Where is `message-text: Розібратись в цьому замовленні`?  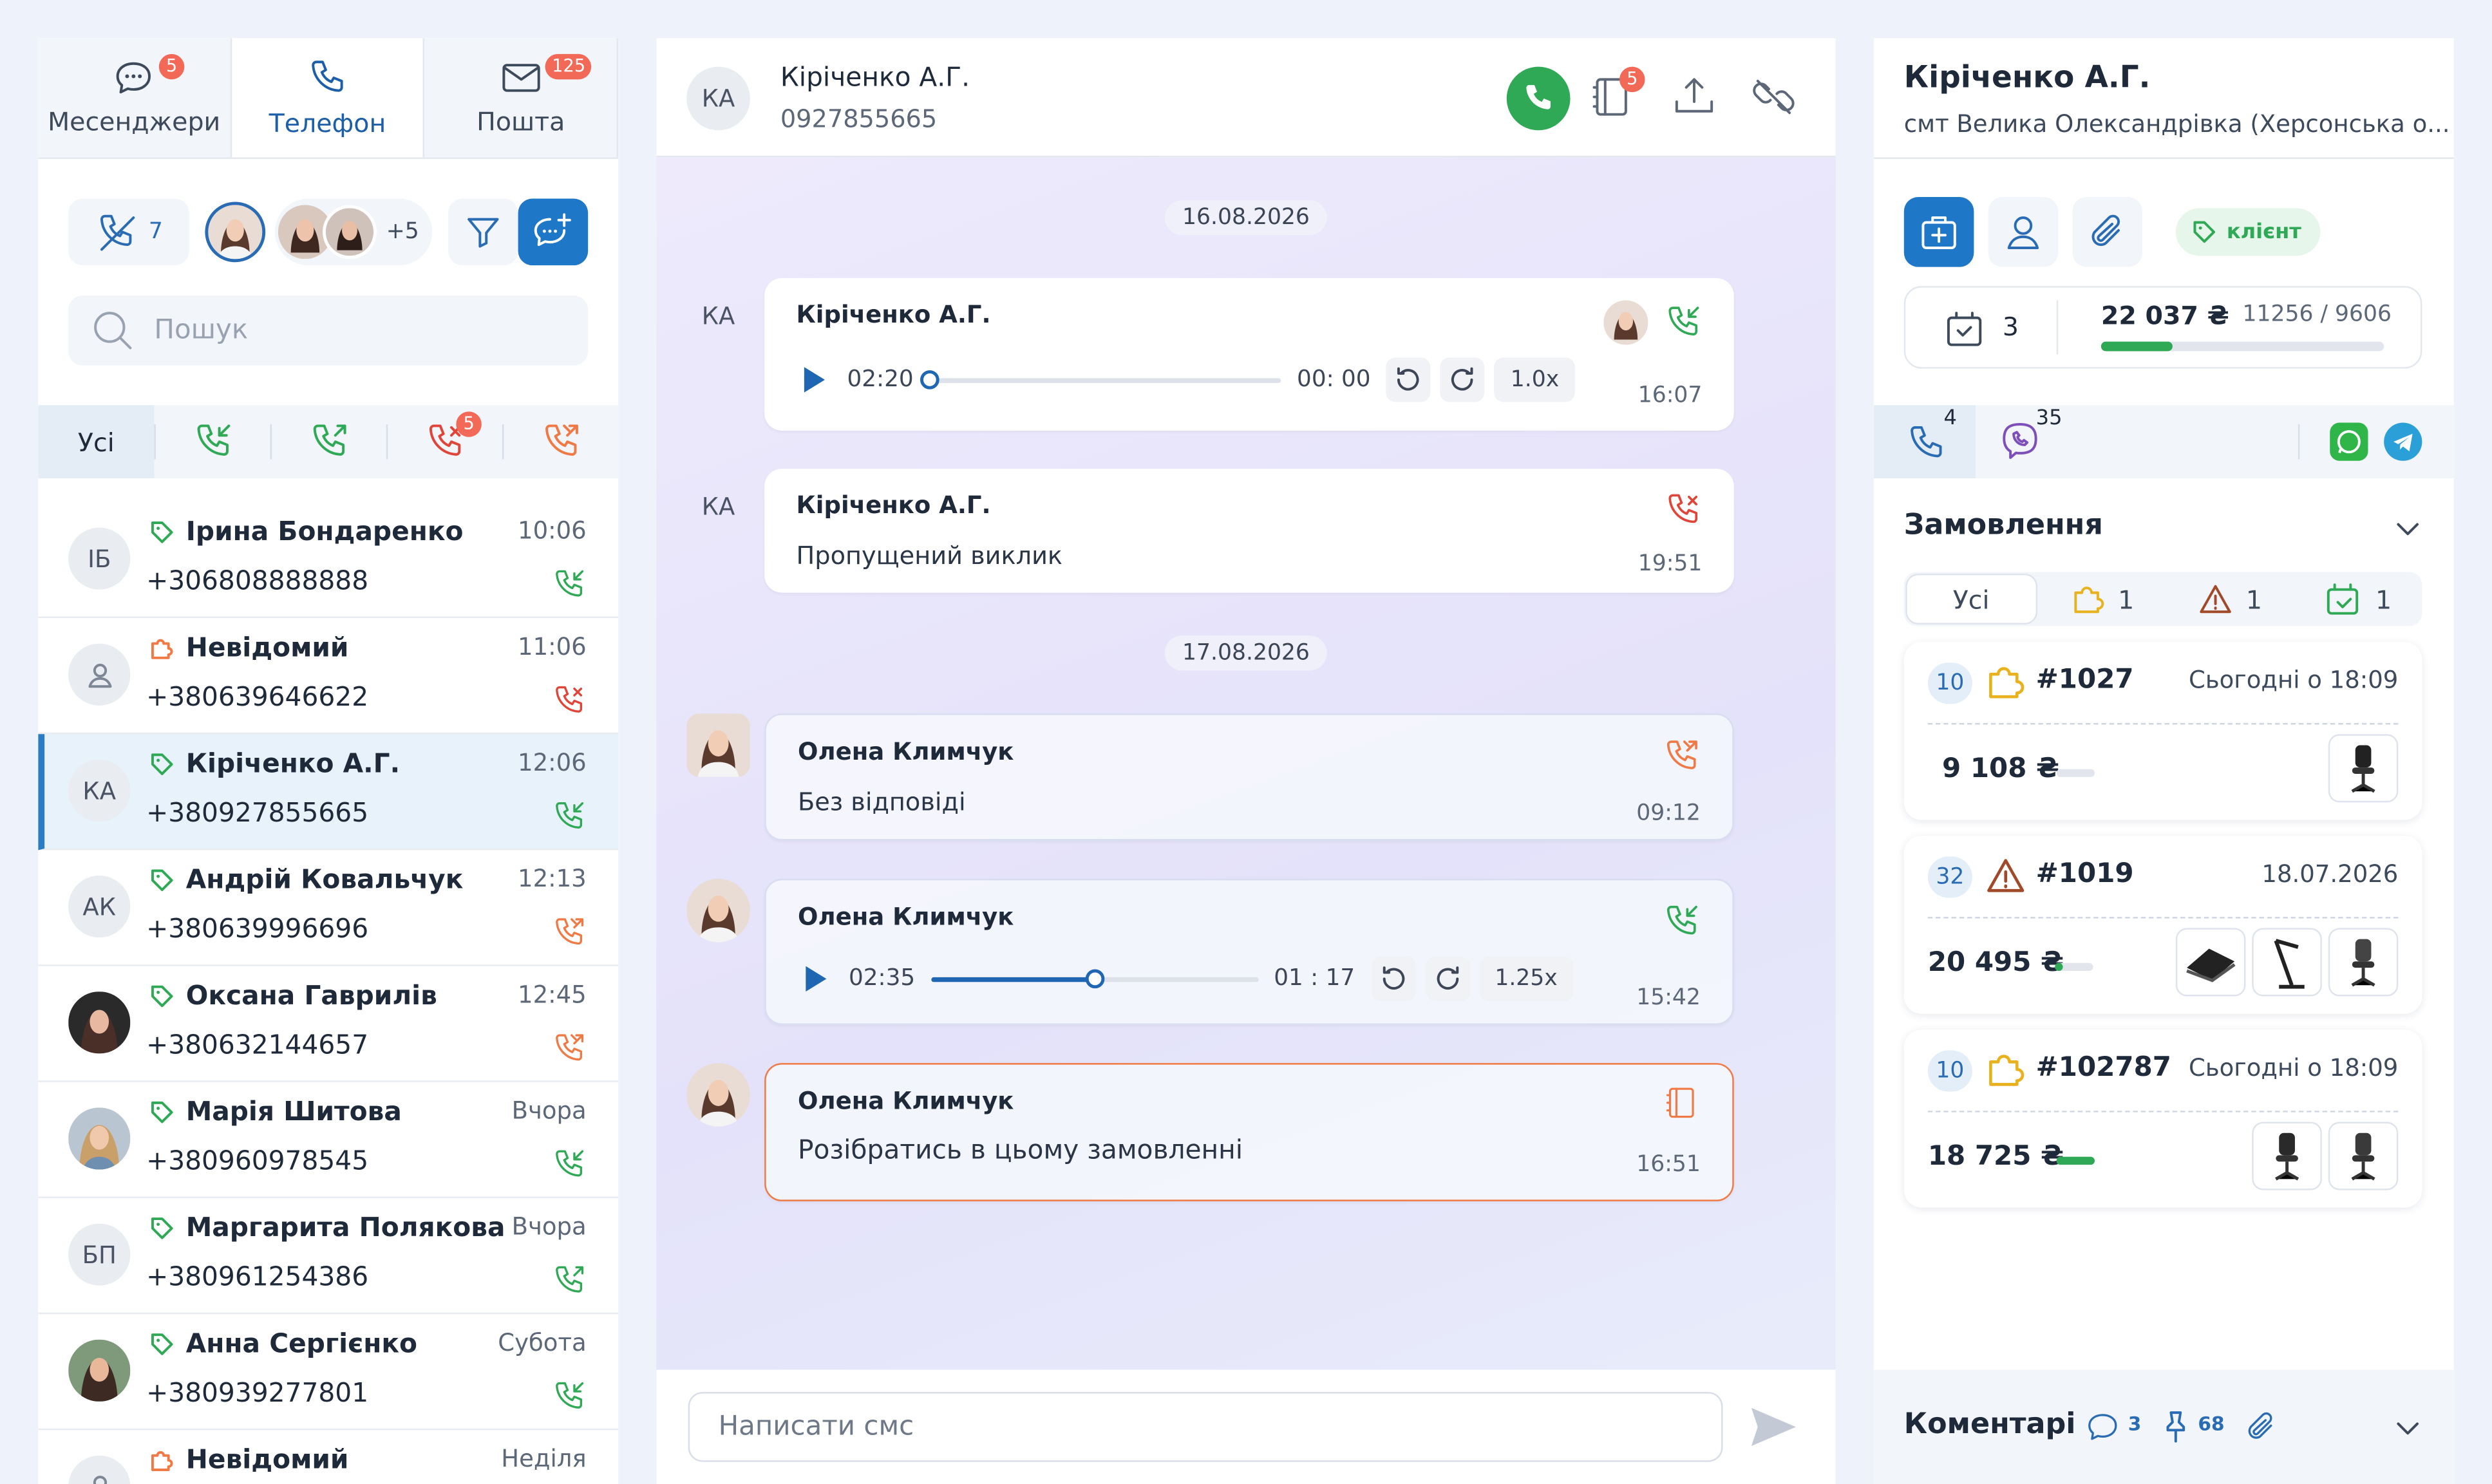
message-text: Розібратись в цьому замовленні is located at coordinates (1020, 1149).